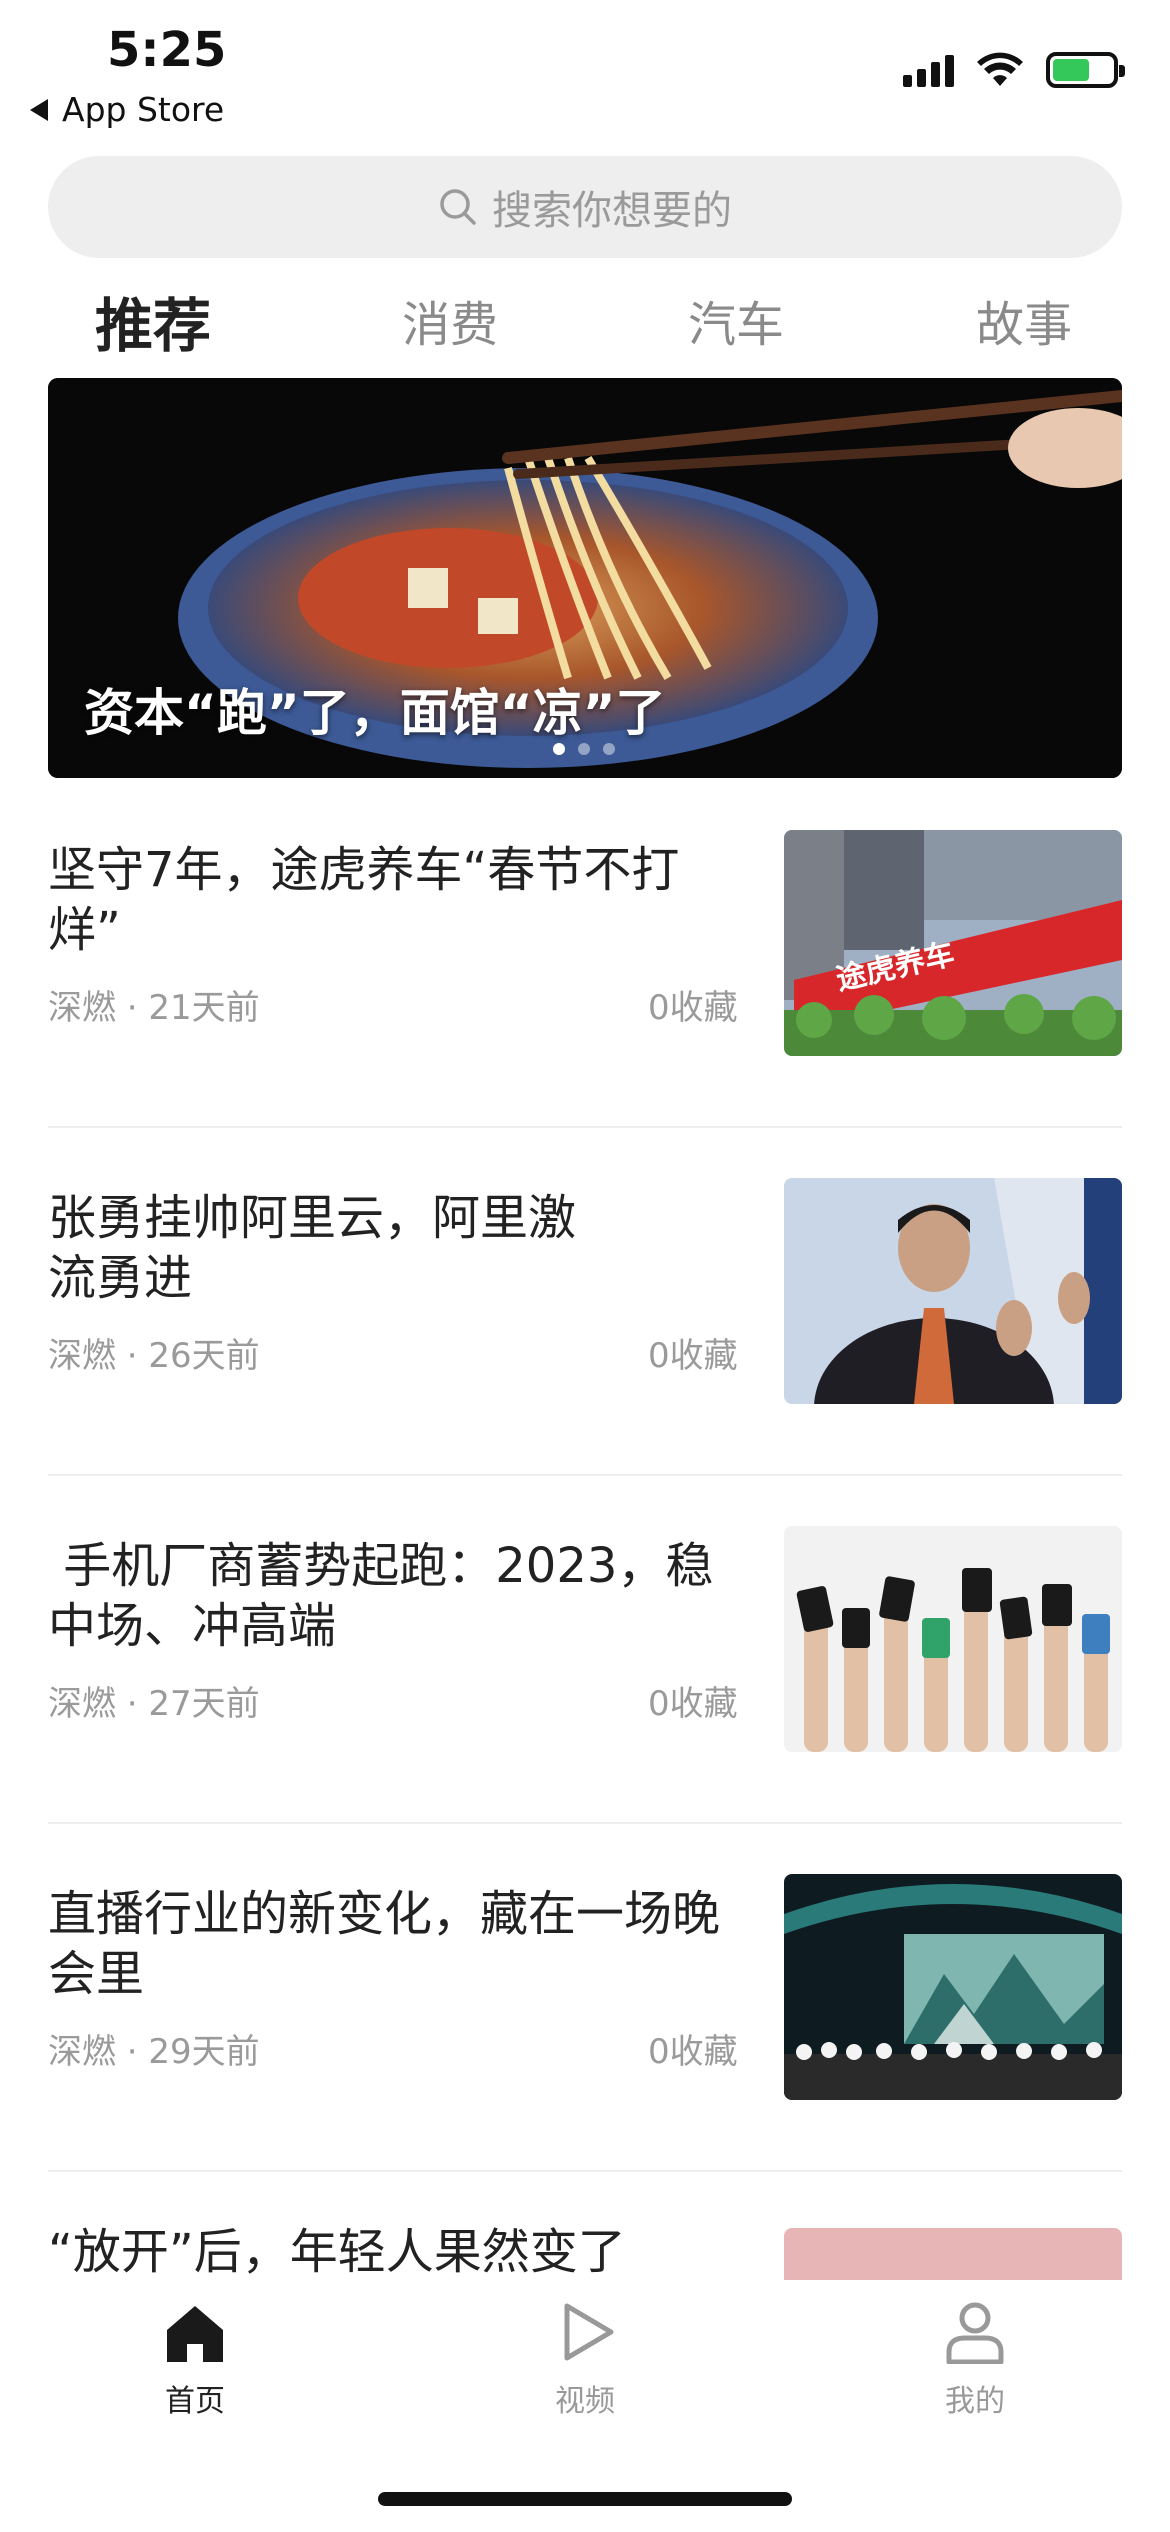 This screenshot has height=2532, width=1170. What do you see at coordinates (585, 1670) in the screenshot?
I see `article-item: 手机厂商蓄势起跑：2023，稳中场、冲高端 深燃 · 27天前 0收藏` at bounding box center [585, 1670].